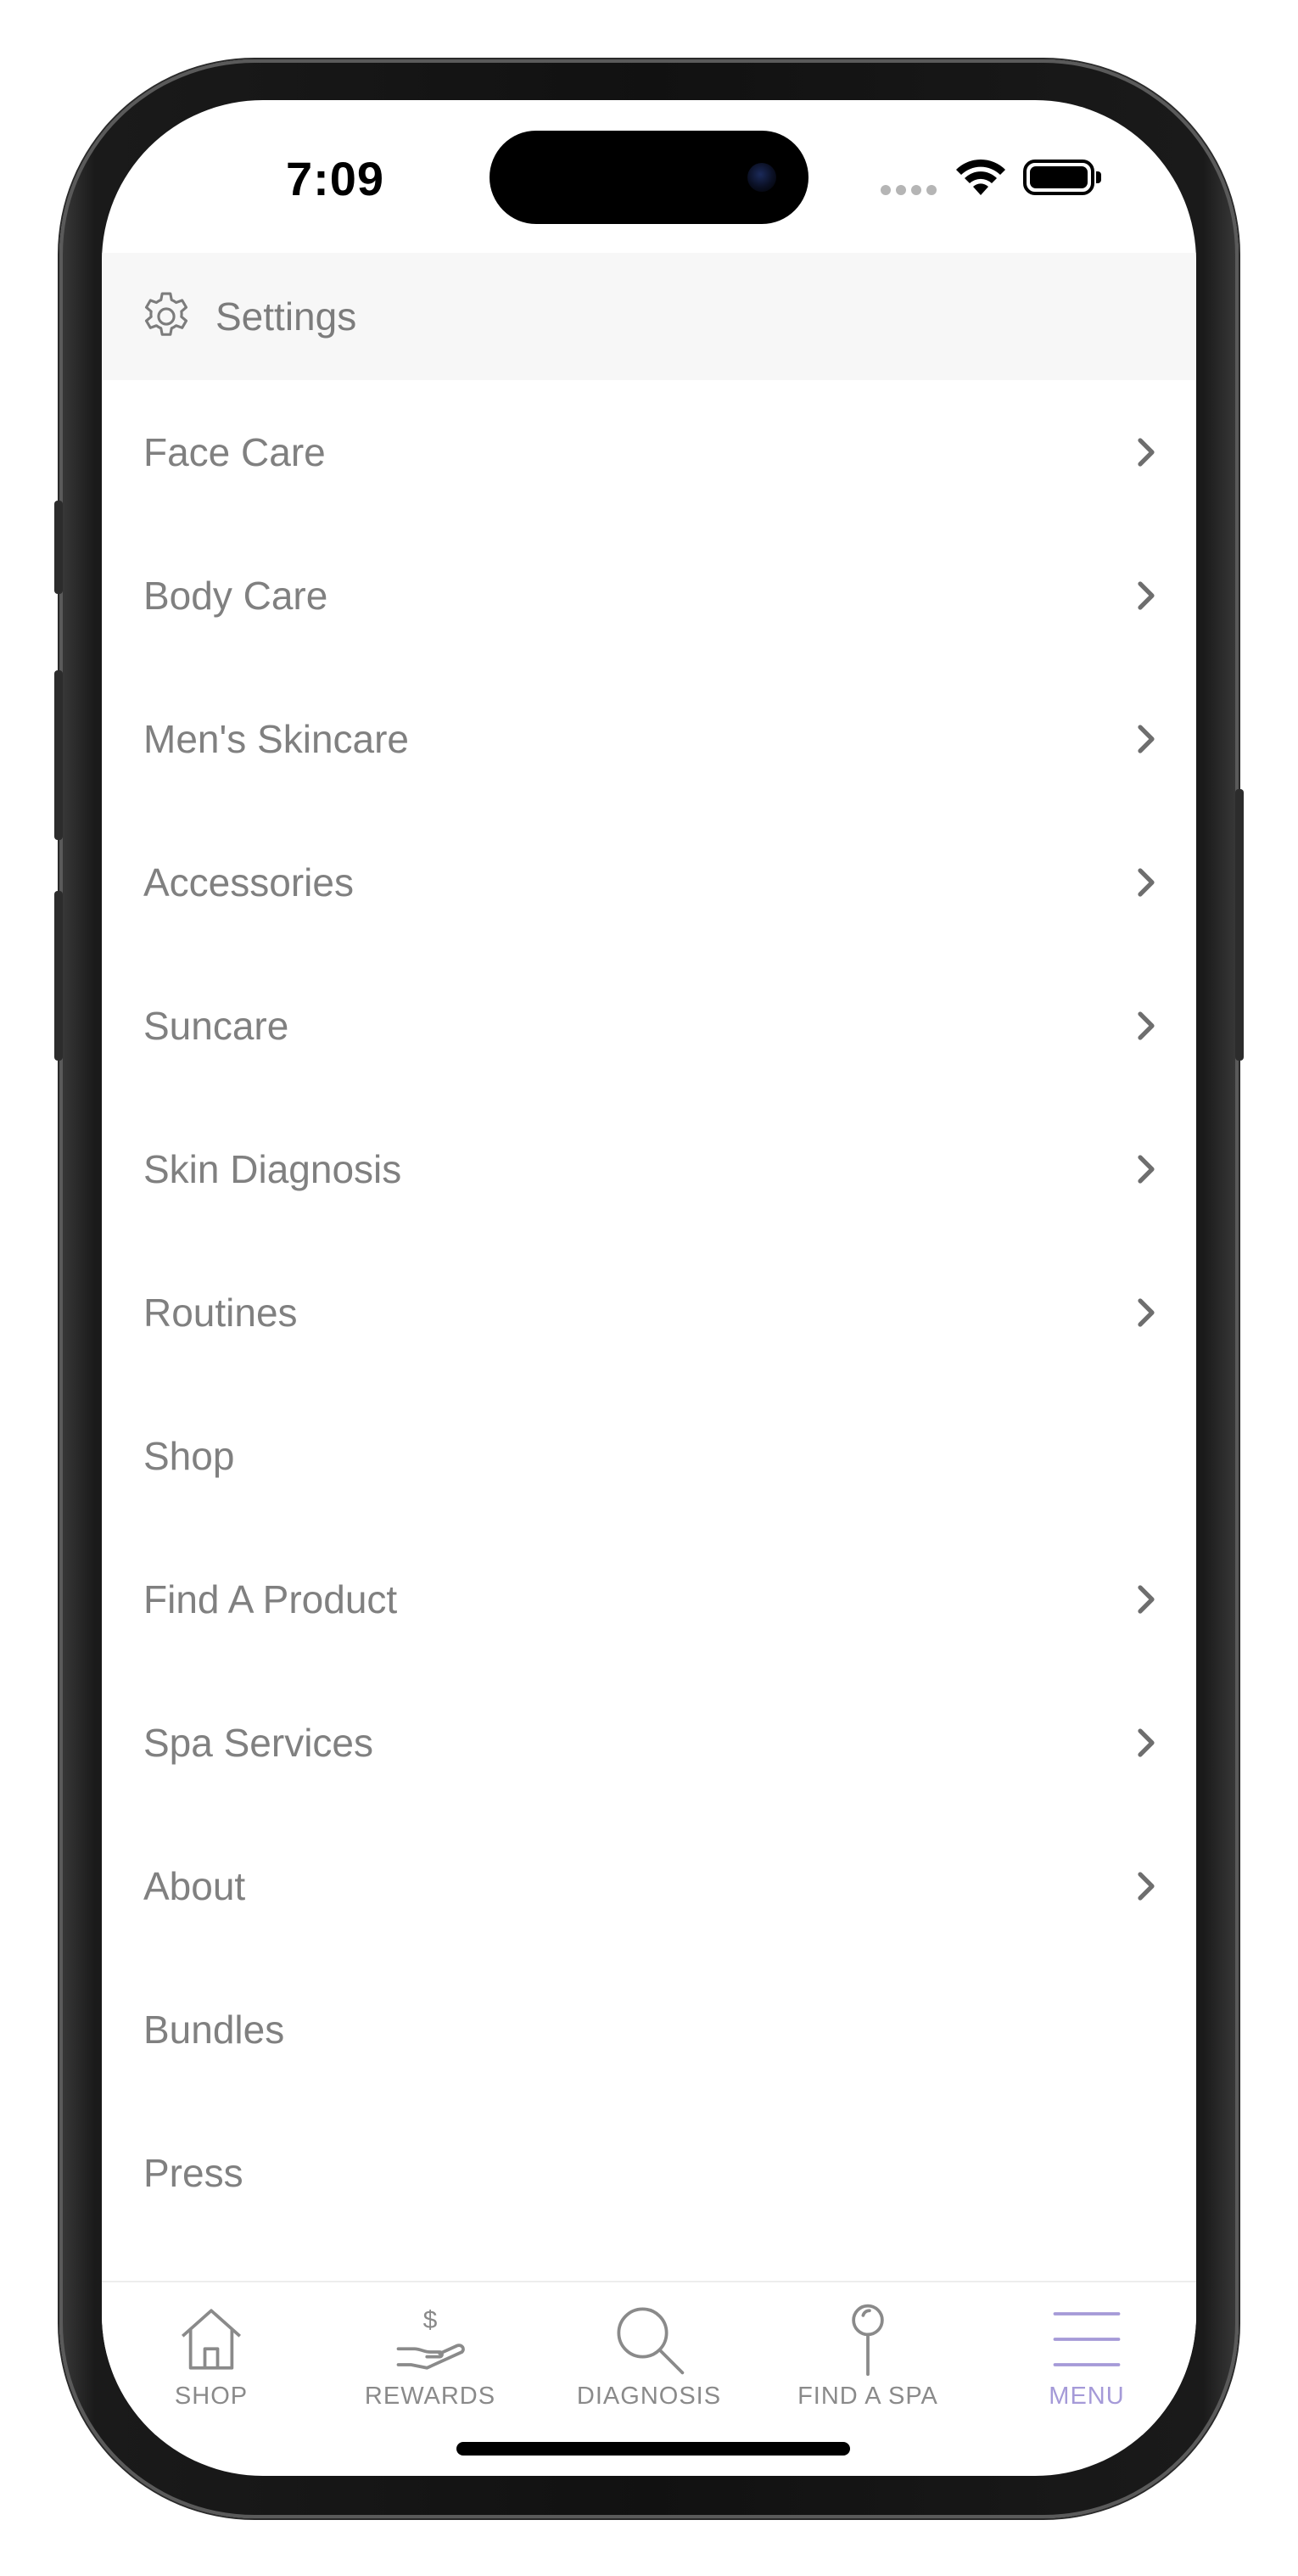 The height and width of the screenshot is (2576, 1298). What do you see at coordinates (1087, 2396) in the screenshot?
I see `tab-menu-label: MENU` at bounding box center [1087, 2396].